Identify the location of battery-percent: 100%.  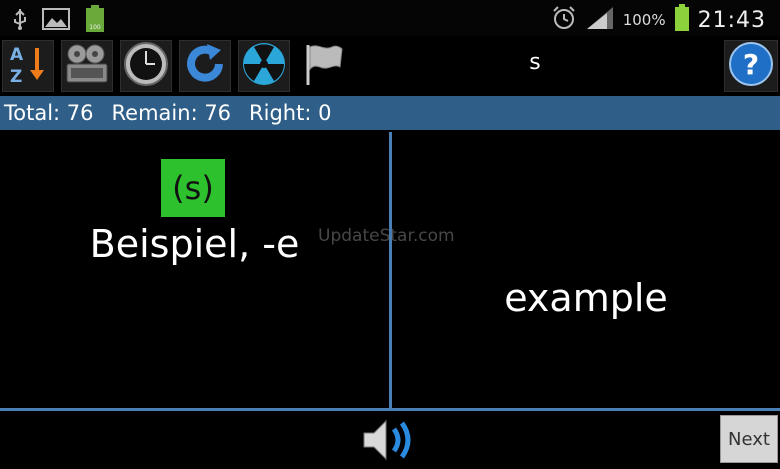
(644, 20).